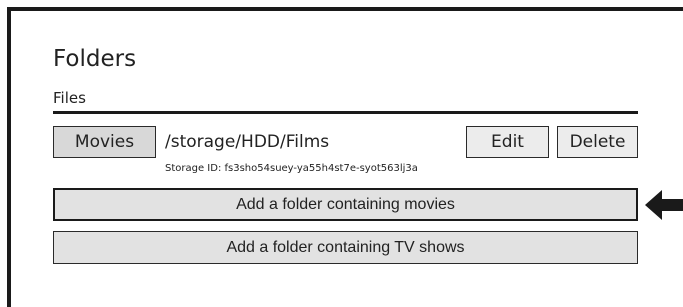 Image resolution: width=683 pixels, height=307 pixels. Describe the element at coordinates (345, 204) in the screenshot. I see `add-movies-folder-button: Add a folder containing movies` at that location.